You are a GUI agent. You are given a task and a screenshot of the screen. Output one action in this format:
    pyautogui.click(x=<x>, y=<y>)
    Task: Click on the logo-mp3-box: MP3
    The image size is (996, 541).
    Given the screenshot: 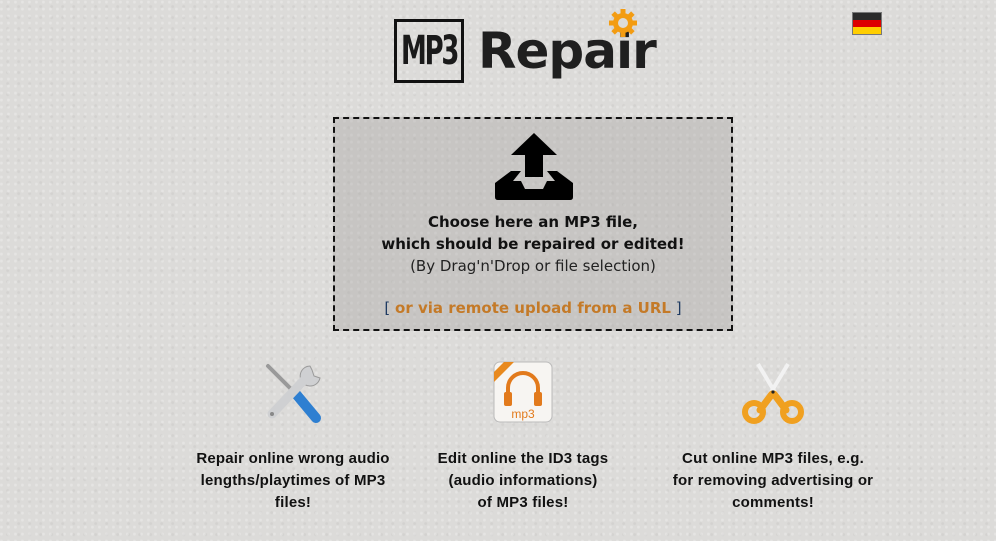 What is the action you would take?
    pyautogui.click(x=429, y=51)
    